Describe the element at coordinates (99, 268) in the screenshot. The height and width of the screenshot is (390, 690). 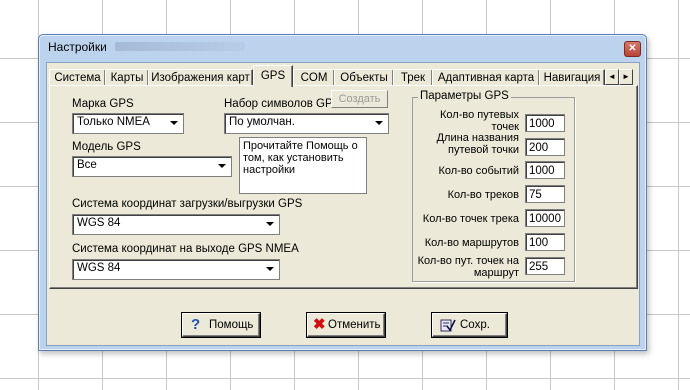
I see `coord-nmea-value: WGS 84` at that location.